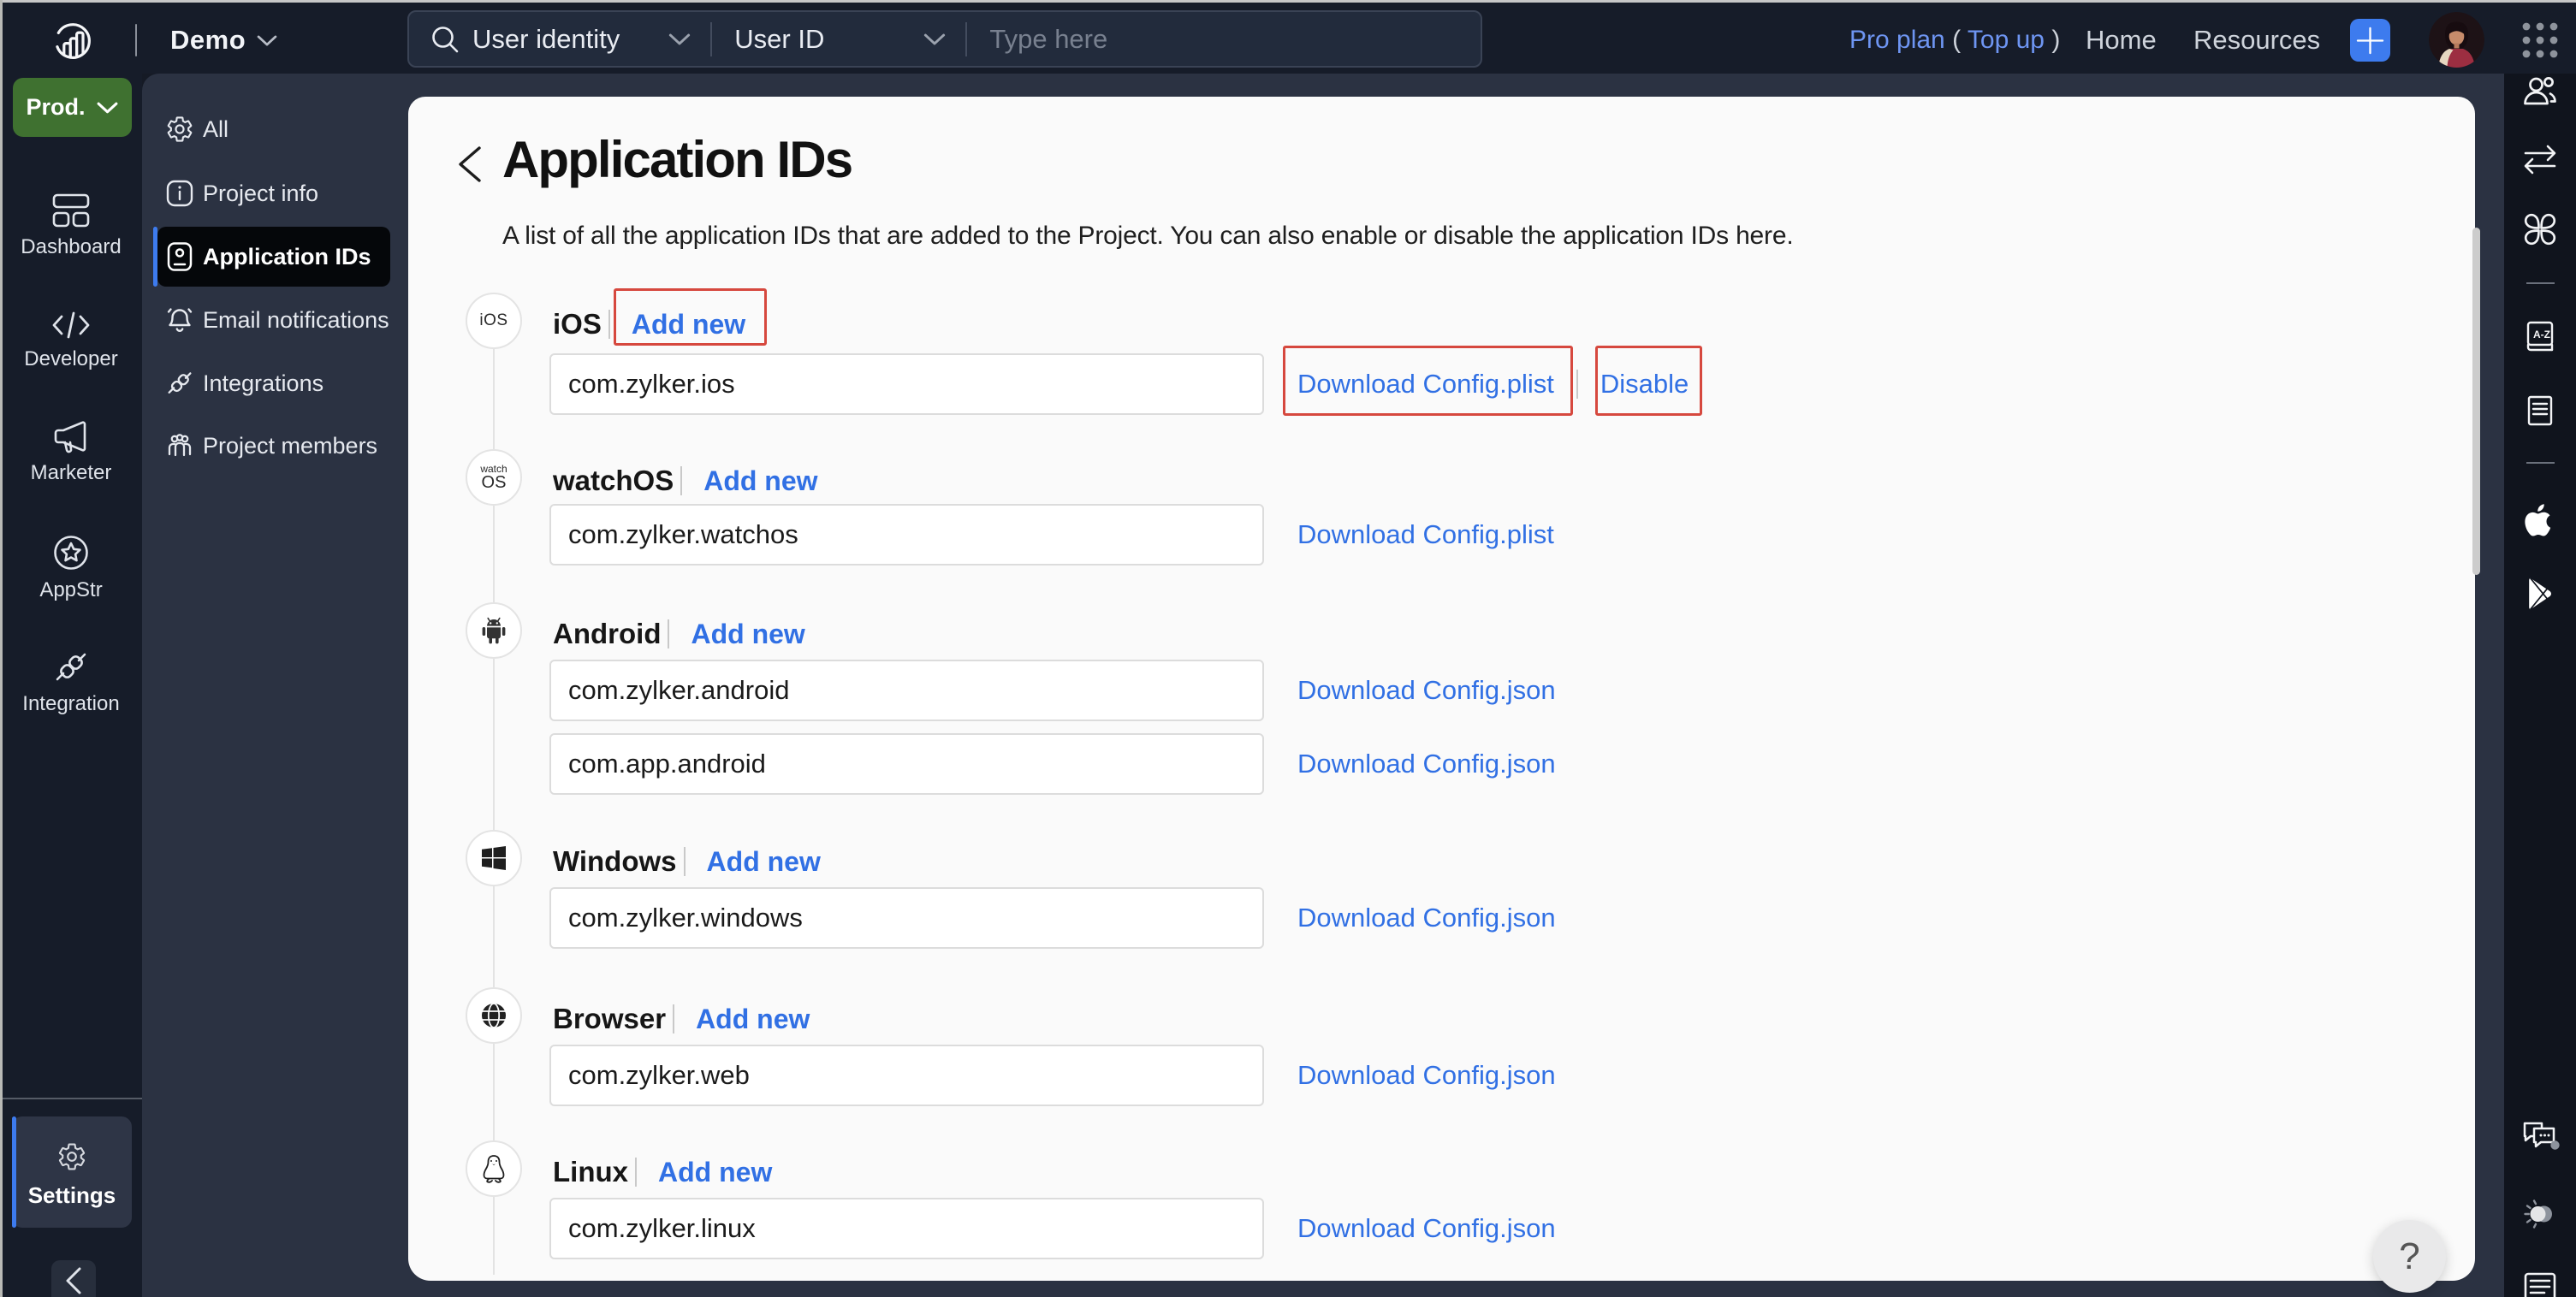 The image size is (2576, 1297). I want to click on swap-arrows-icon, so click(2540, 160).